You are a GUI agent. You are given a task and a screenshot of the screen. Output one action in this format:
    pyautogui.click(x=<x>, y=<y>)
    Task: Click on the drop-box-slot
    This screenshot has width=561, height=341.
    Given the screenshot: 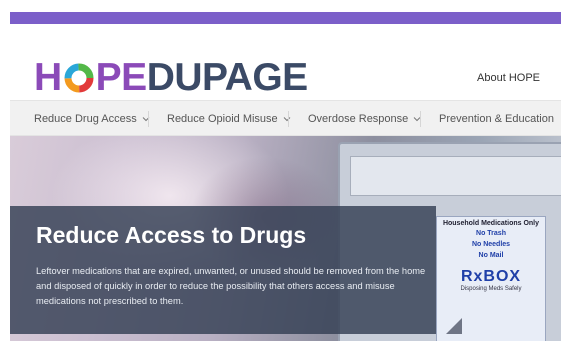 What is the action you would take?
    pyautogui.click(x=455, y=176)
    